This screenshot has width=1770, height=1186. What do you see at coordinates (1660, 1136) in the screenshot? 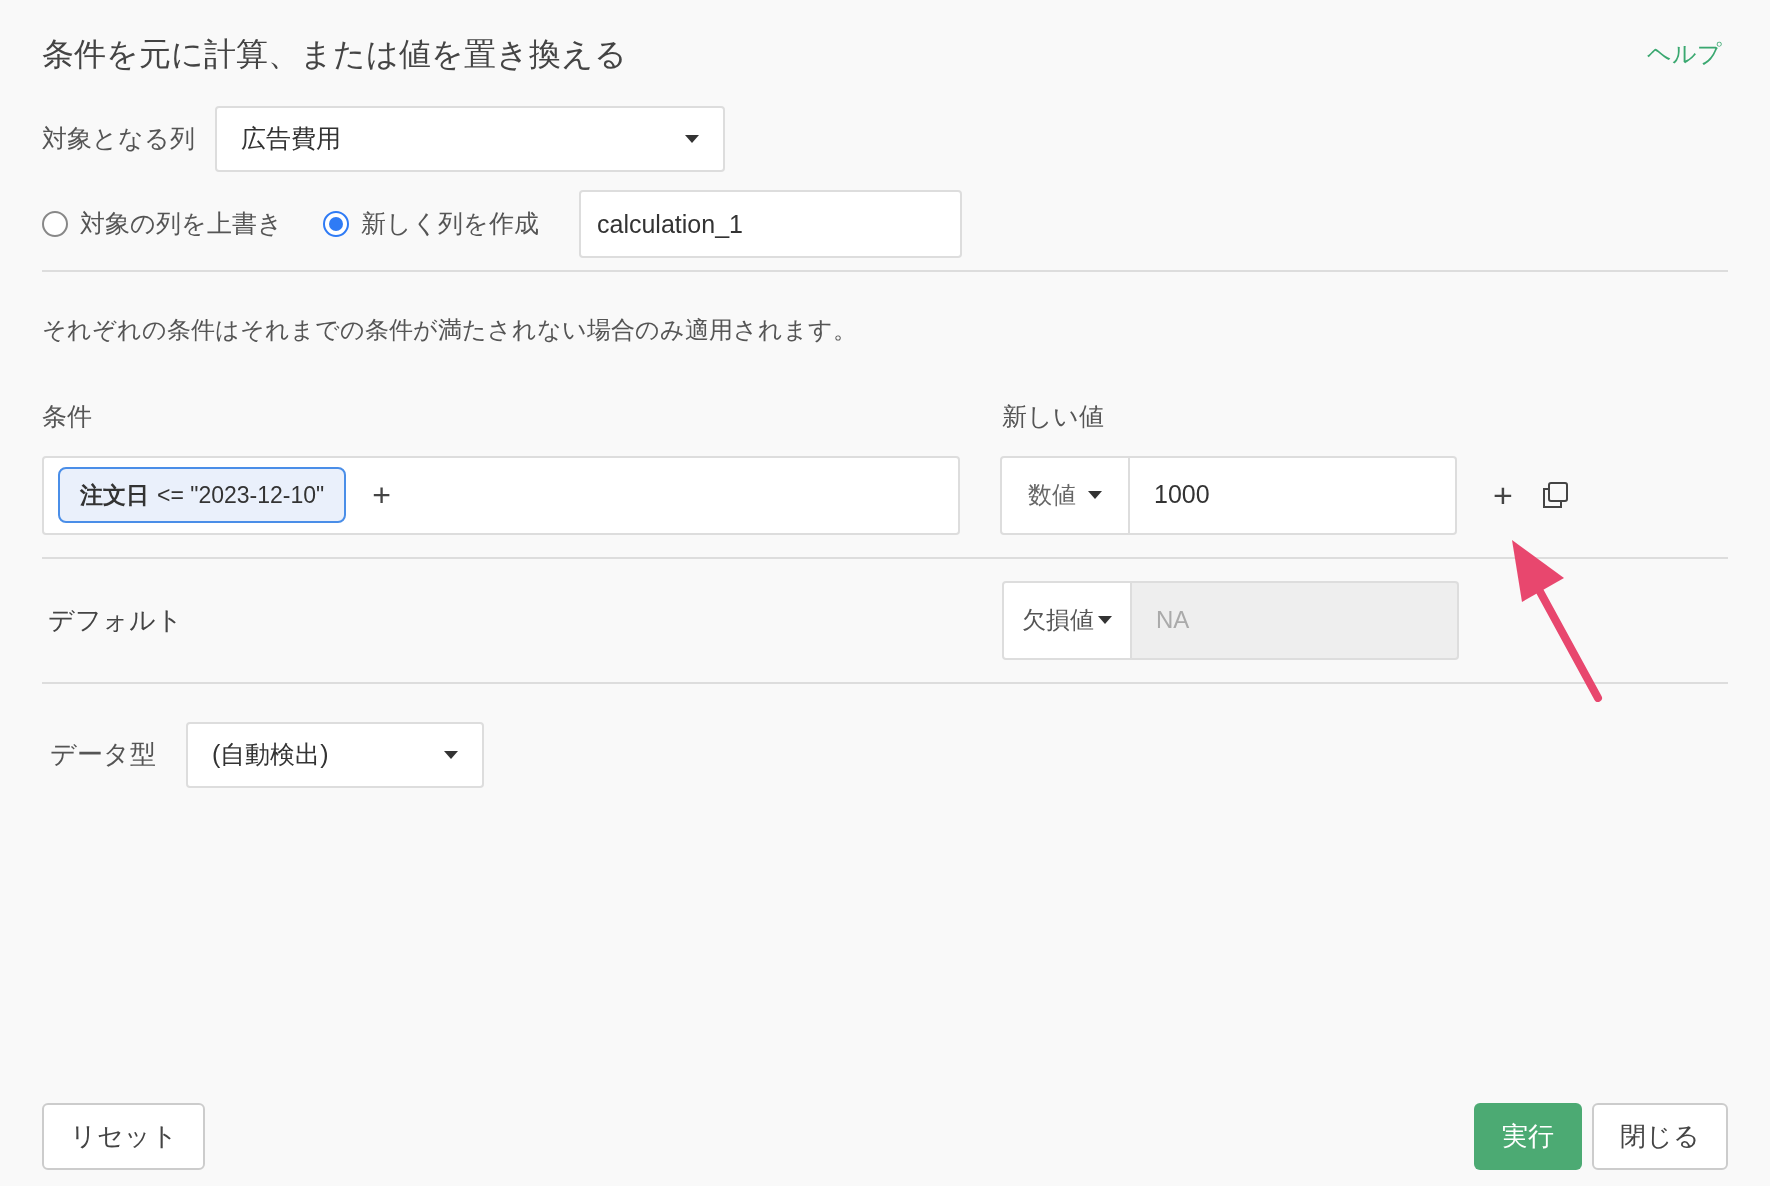
I see `close-button: 閉じる` at bounding box center [1660, 1136].